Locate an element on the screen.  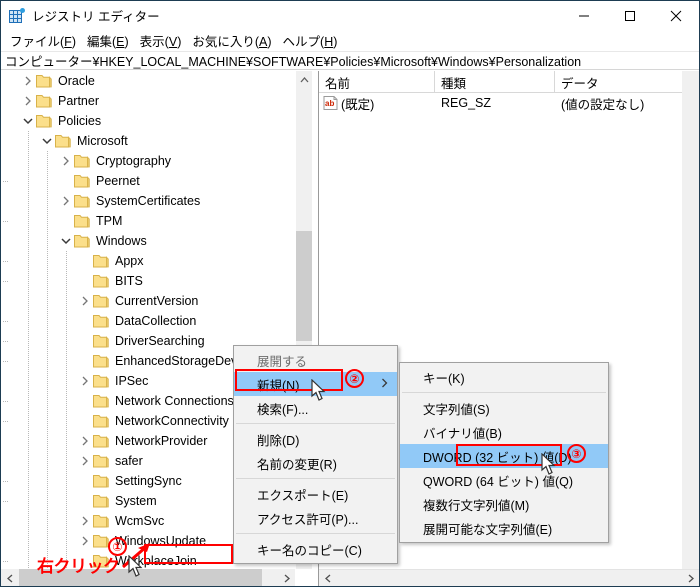
tree-item-datacollection: DataCollection is located at coordinates (148, 321).